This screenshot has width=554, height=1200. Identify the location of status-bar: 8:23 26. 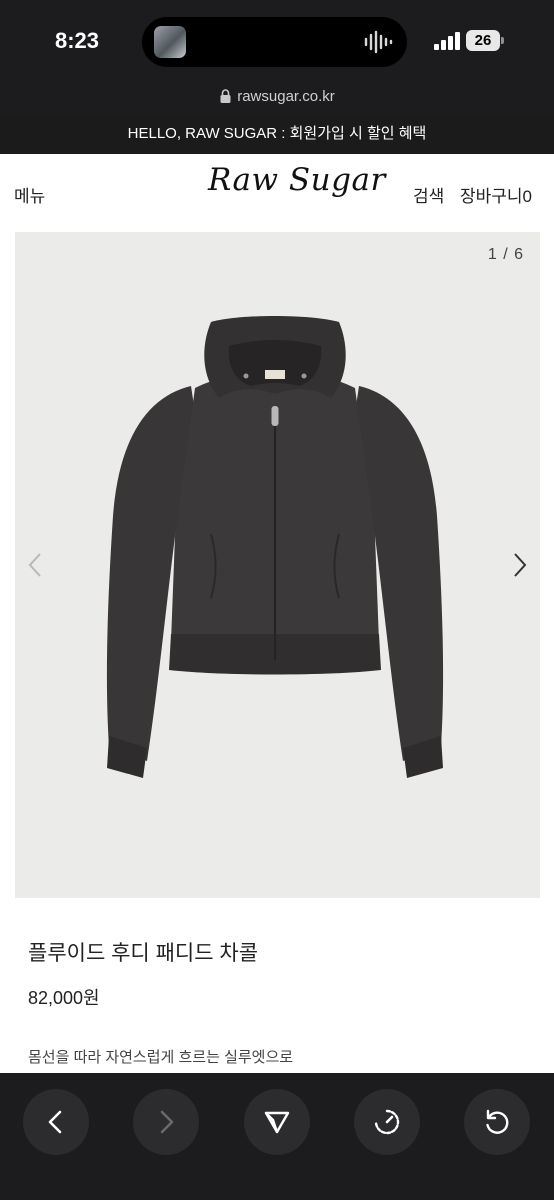
(277, 40).